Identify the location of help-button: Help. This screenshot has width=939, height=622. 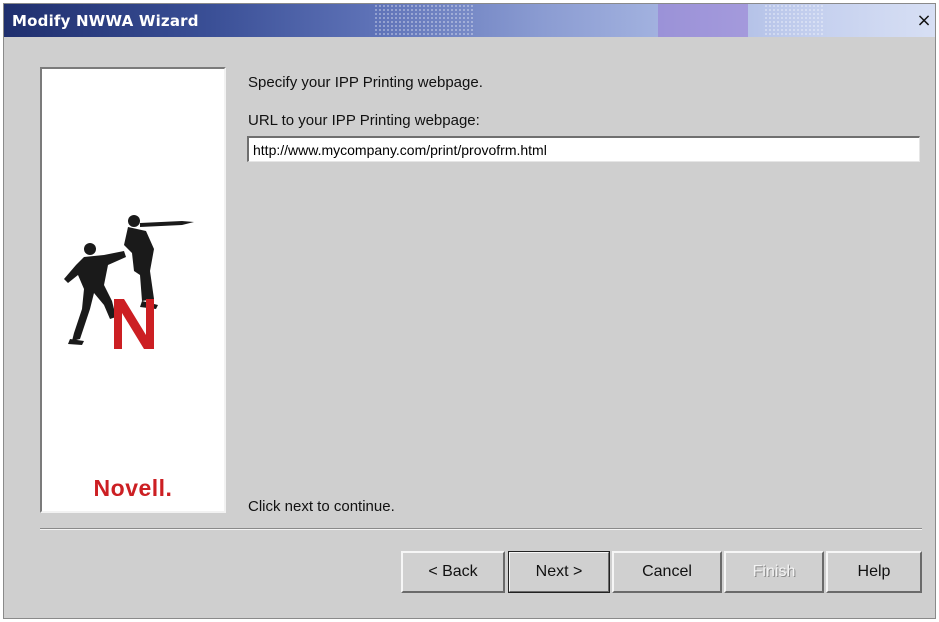
(874, 572).